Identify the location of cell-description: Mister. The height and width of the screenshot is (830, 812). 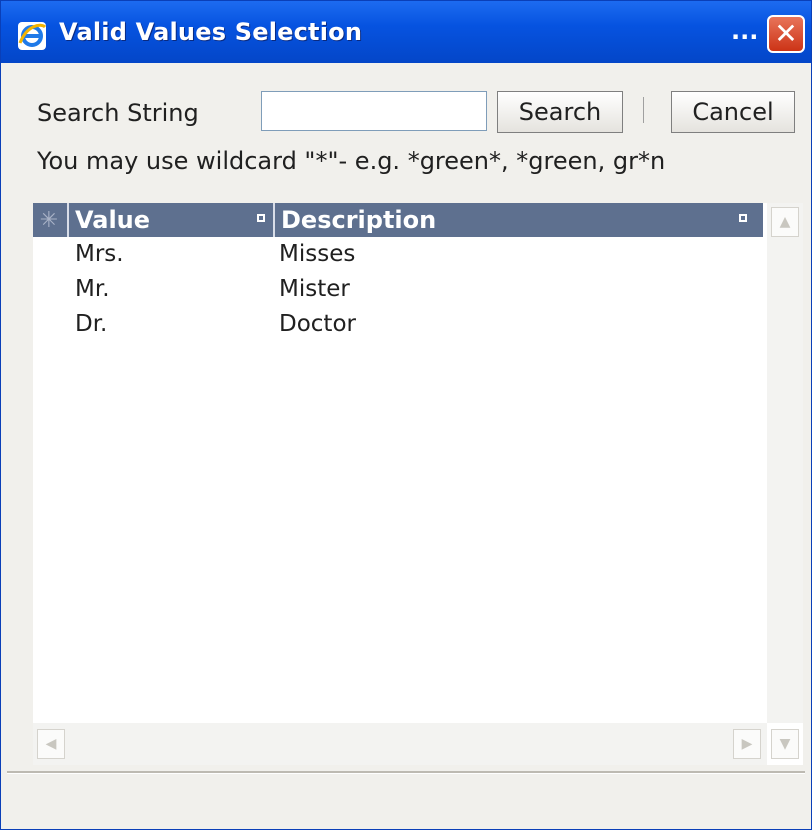
(314, 289).